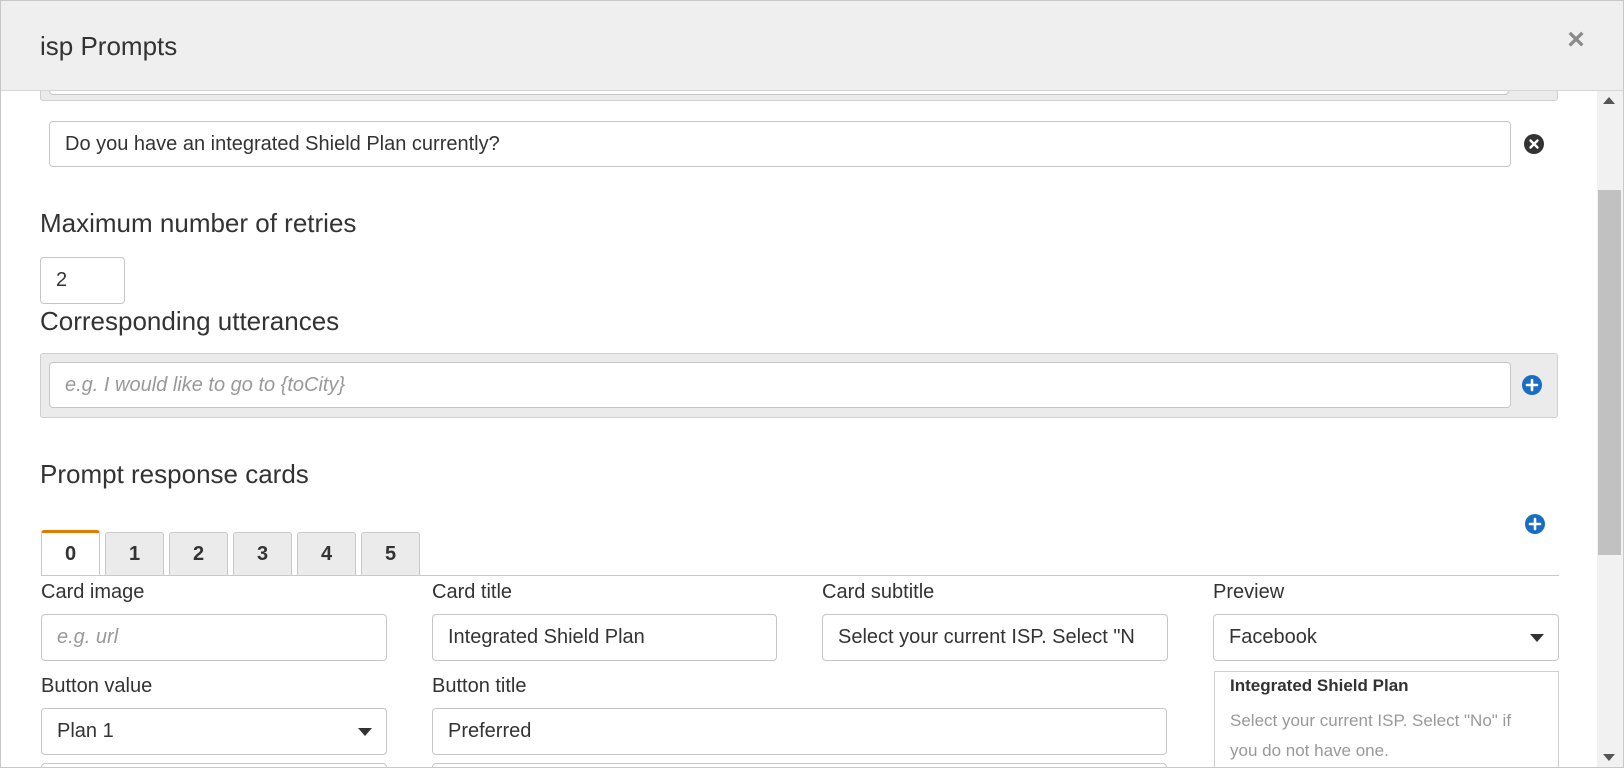 This screenshot has width=1624, height=768. What do you see at coordinates (1609, 757) in the screenshot?
I see `scroll-down-arrow-icon` at bounding box center [1609, 757].